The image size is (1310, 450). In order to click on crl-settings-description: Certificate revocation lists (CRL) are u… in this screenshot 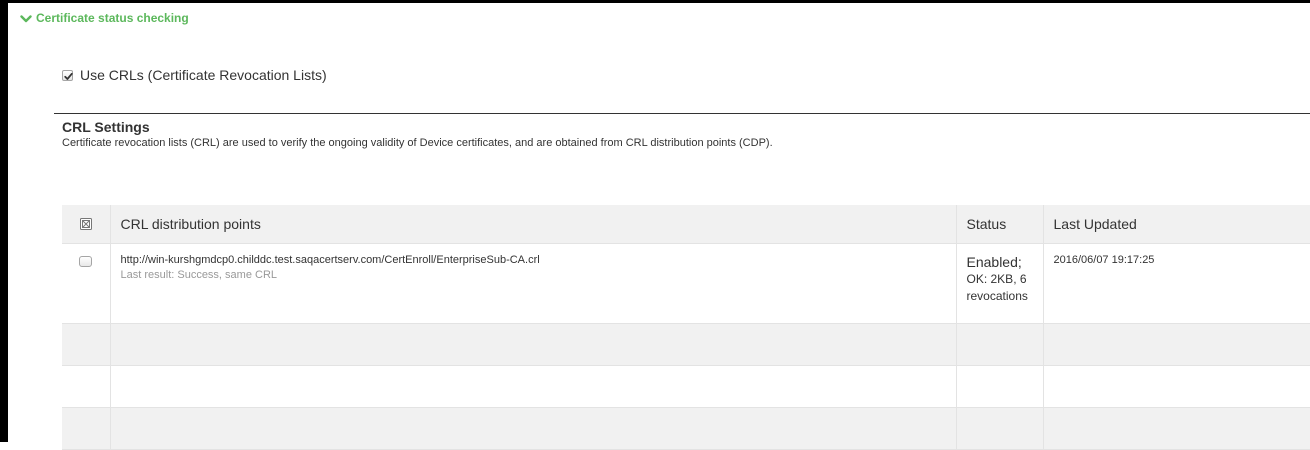, I will do `click(417, 143)`.